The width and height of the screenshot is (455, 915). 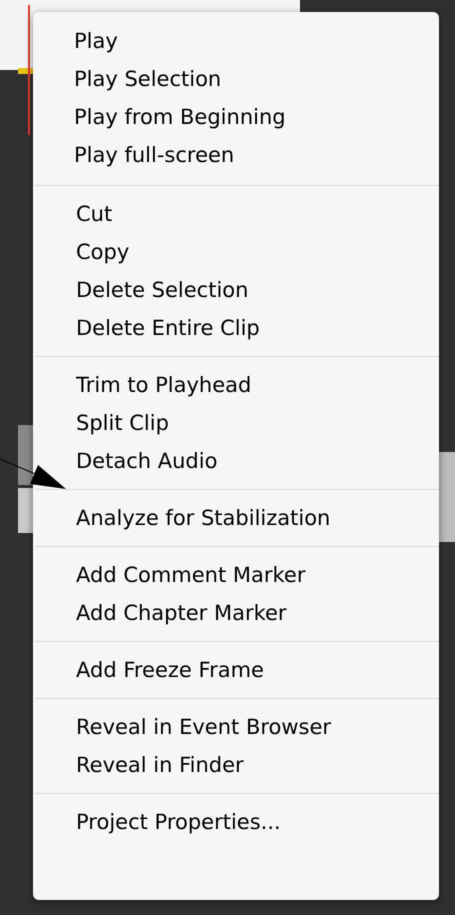 I want to click on menu-item: Detach Audio, so click(x=237, y=461).